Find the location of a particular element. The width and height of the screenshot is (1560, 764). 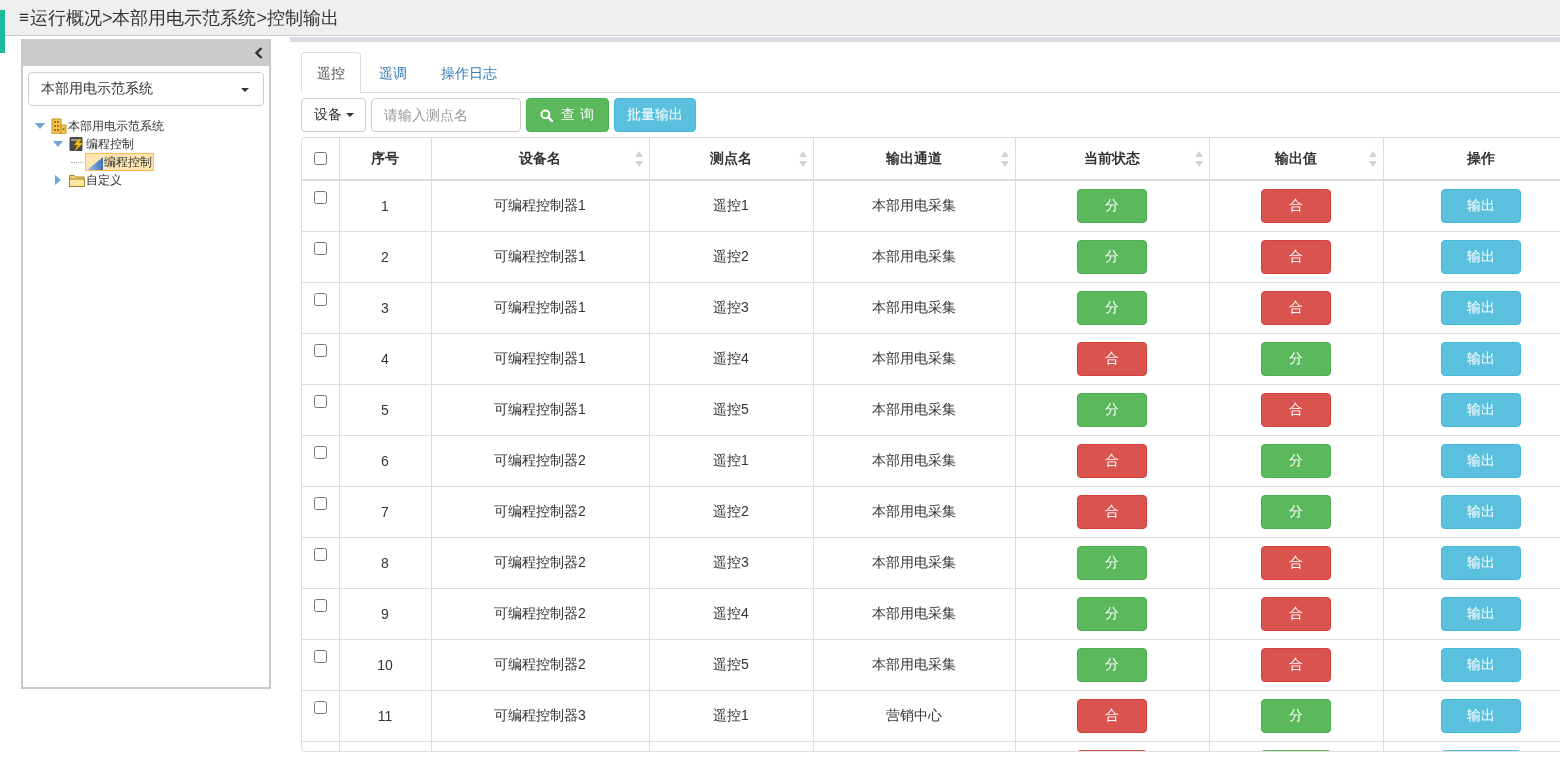

table-cell: 5 is located at coordinates (385, 409).